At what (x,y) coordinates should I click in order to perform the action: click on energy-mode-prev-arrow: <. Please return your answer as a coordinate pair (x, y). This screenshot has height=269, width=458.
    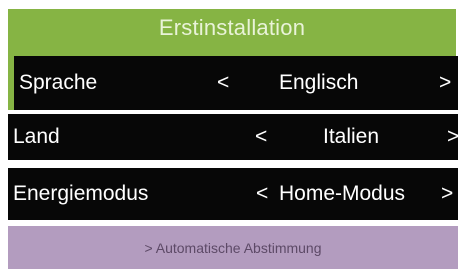
    Looking at the image, I should click on (262, 194).